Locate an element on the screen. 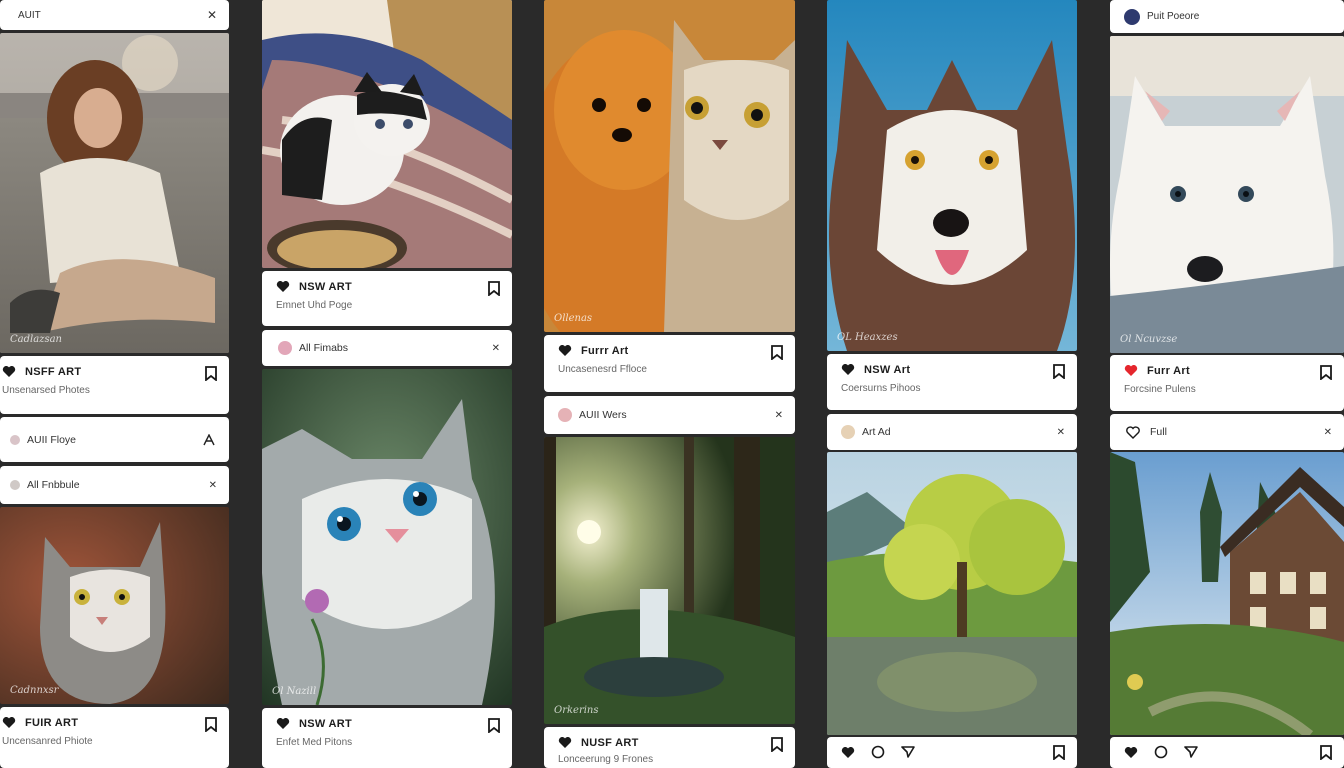  post-subtitle: Forcsine Pulens is located at coordinates (1160, 389).